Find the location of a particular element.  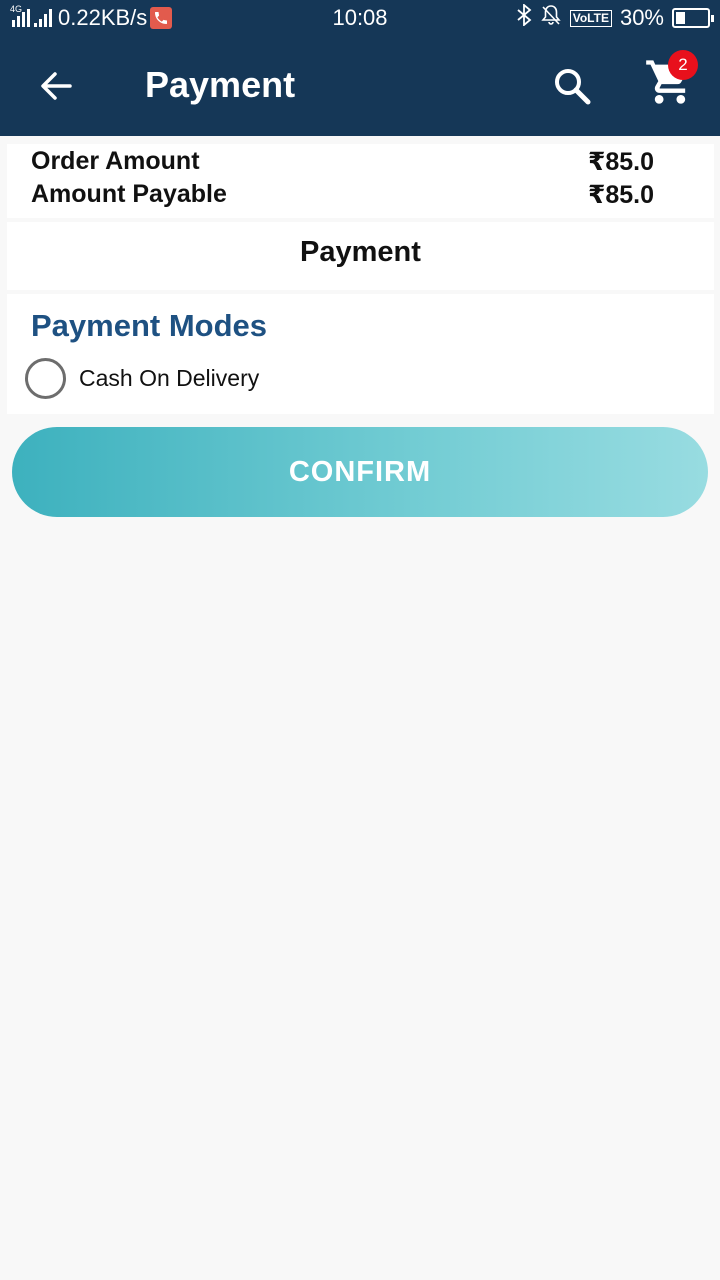

order-amount-value: ₹85.0 is located at coordinates (620, 162).